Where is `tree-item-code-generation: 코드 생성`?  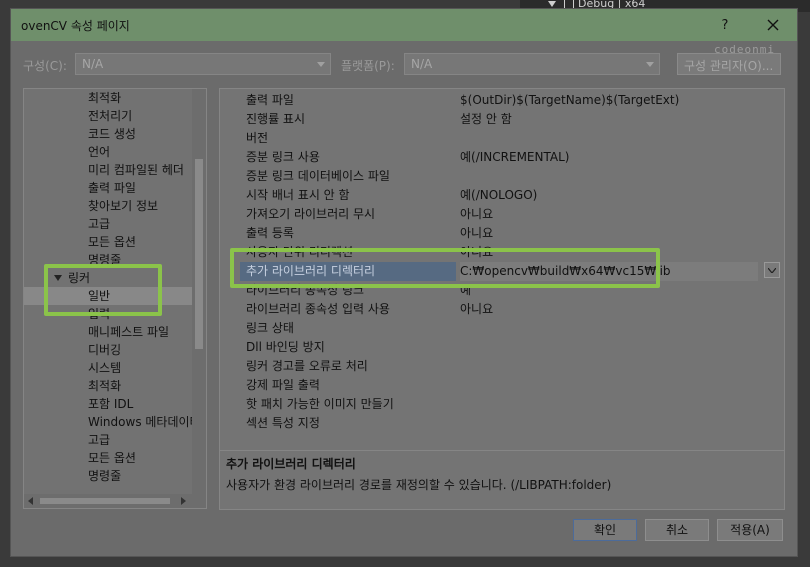
tree-item-code-generation: 코드 생성 is located at coordinates (108, 134).